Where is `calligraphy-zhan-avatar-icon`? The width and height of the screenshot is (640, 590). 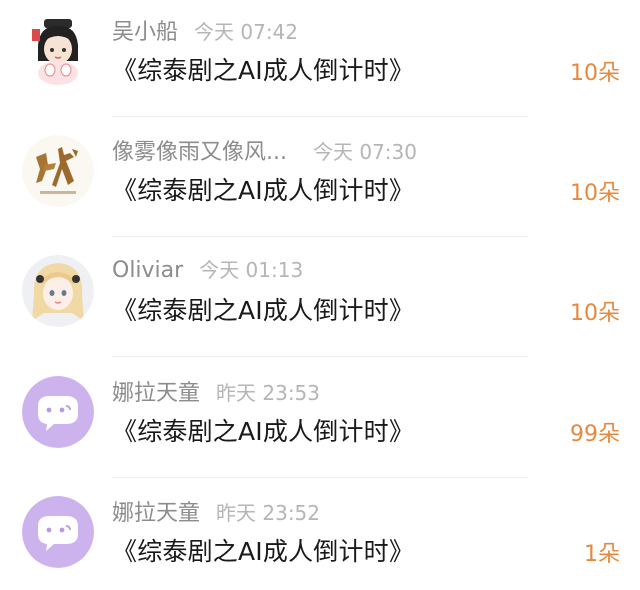 calligraphy-zhan-avatar-icon is located at coordinates (58, 171).